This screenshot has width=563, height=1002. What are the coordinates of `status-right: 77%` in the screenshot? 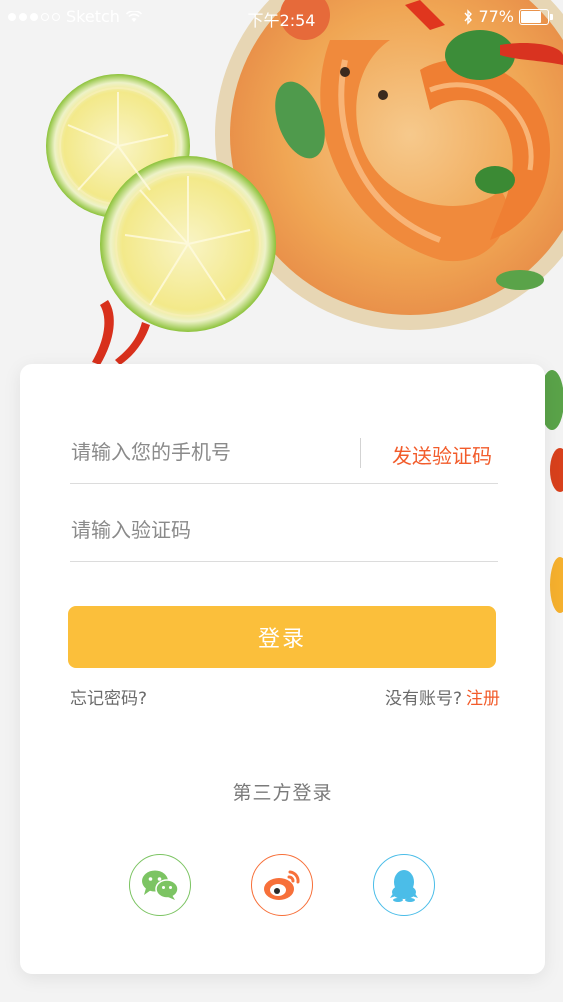 It's located at (508, 16).